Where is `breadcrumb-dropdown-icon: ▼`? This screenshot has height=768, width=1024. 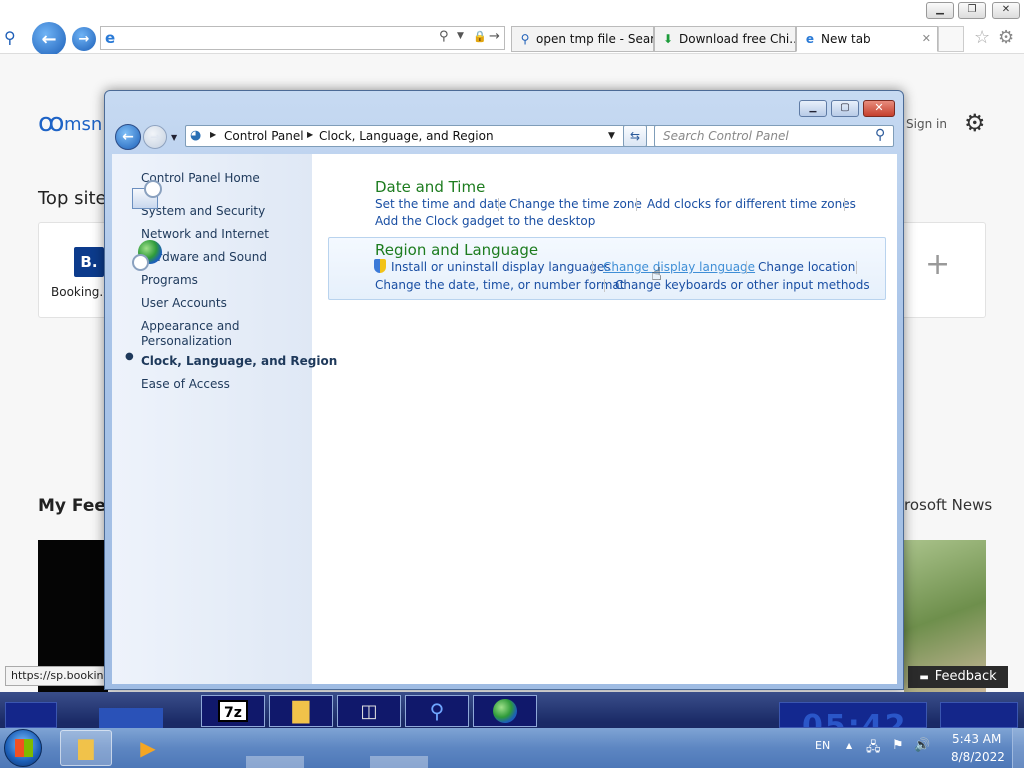 breadcrumb-dropdown-icon: ▼ is located at coordinates (611, 136).